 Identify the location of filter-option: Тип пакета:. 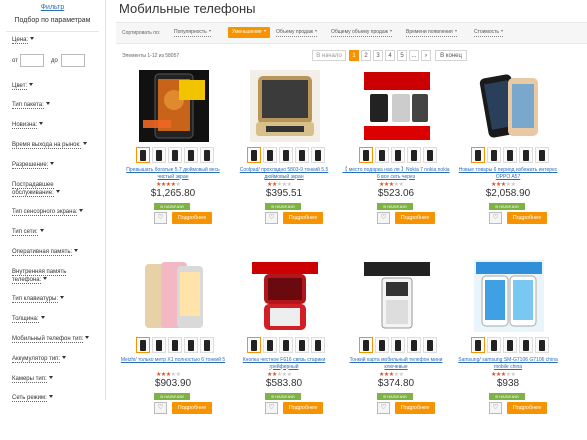
(46, 105).